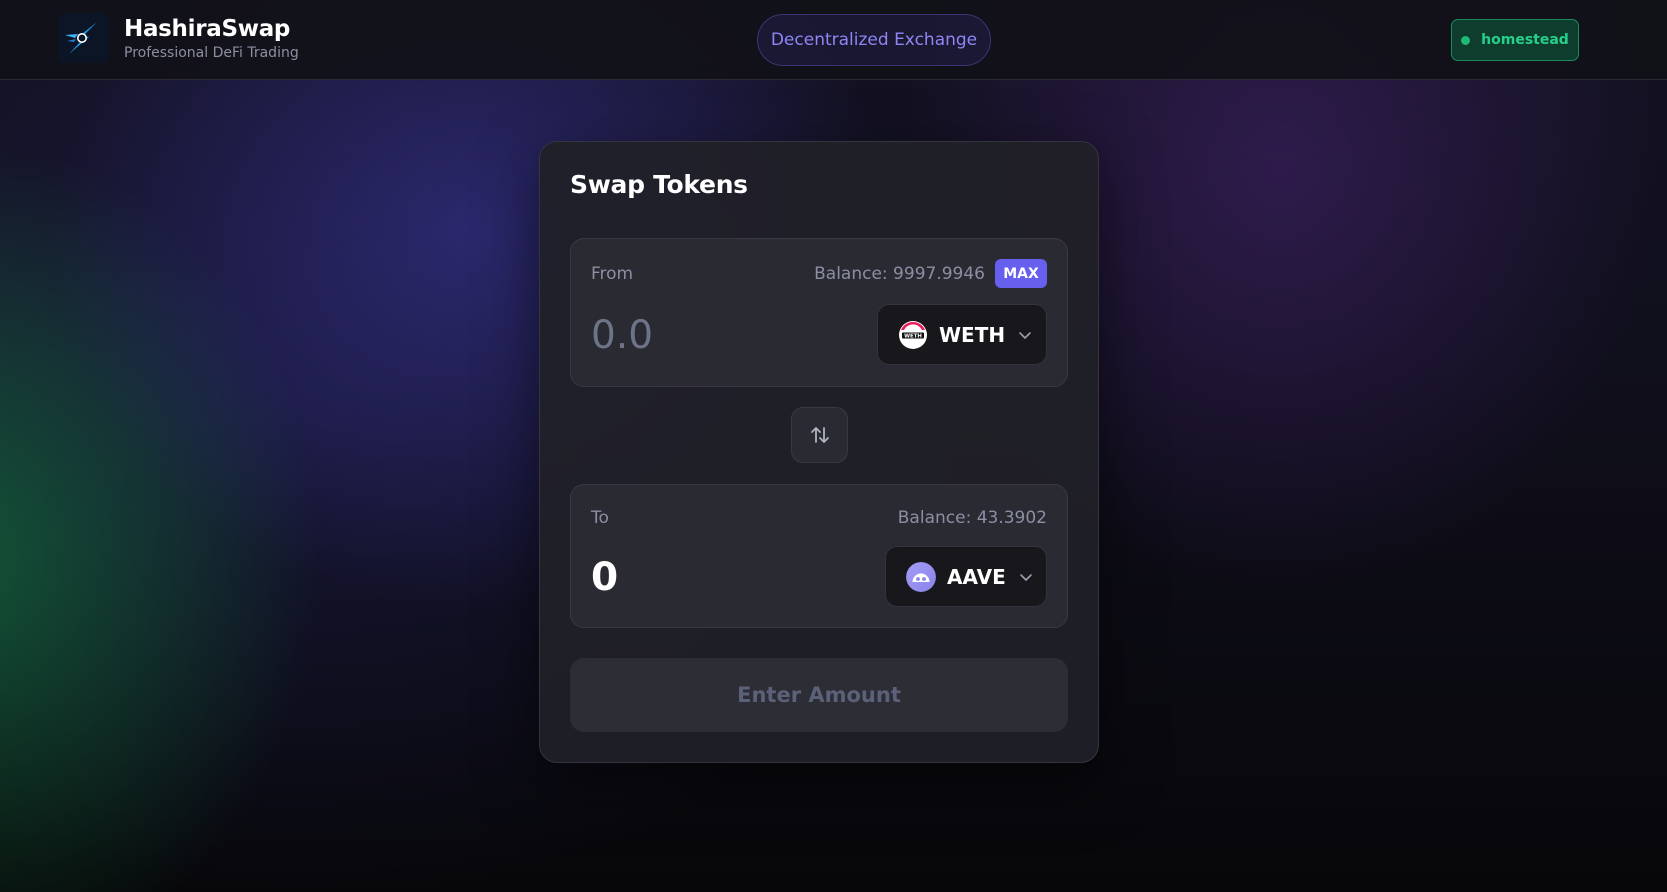 The image size is (1667, 892). I want to click on app-subtitle: Professional DeFi Trading, so click(211, 52).